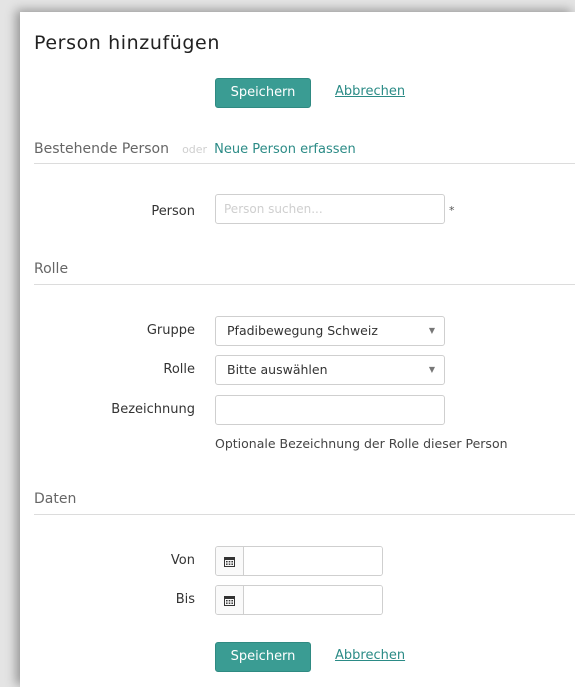  Describe the element at coordinates (304, 163) in the screenshot. I see `divider-person` at that location.